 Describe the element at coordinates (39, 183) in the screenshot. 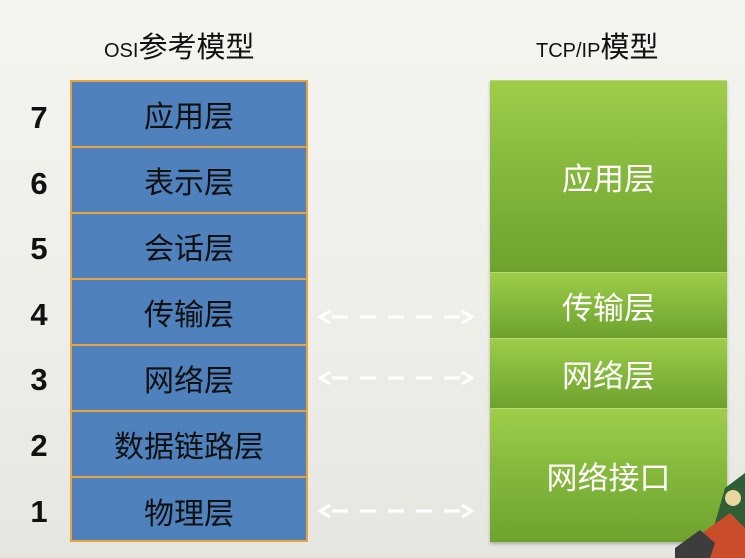

I see `layer-number-6: 6` at that location.